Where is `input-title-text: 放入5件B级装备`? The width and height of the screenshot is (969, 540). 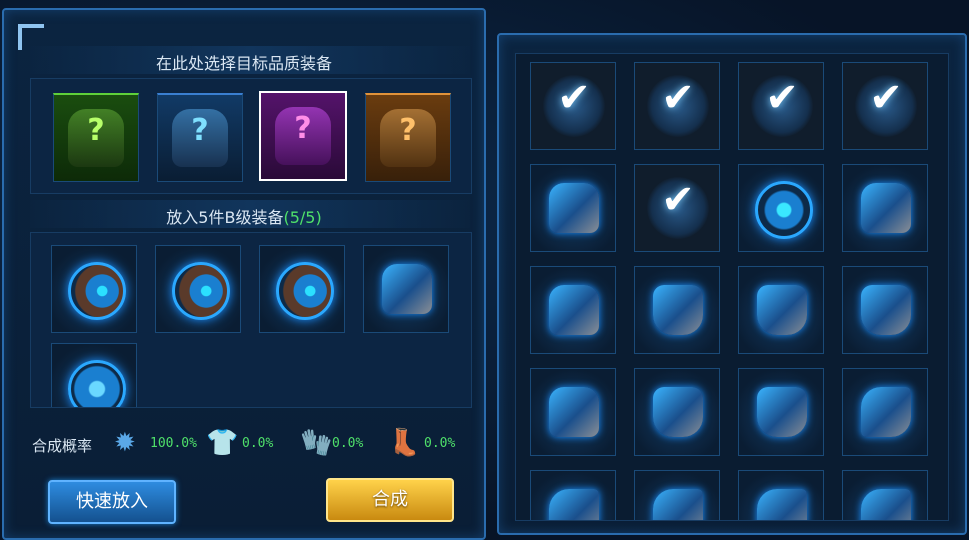
input-title-text: 放入5件B级装备 is located at coordinates (225, 217).